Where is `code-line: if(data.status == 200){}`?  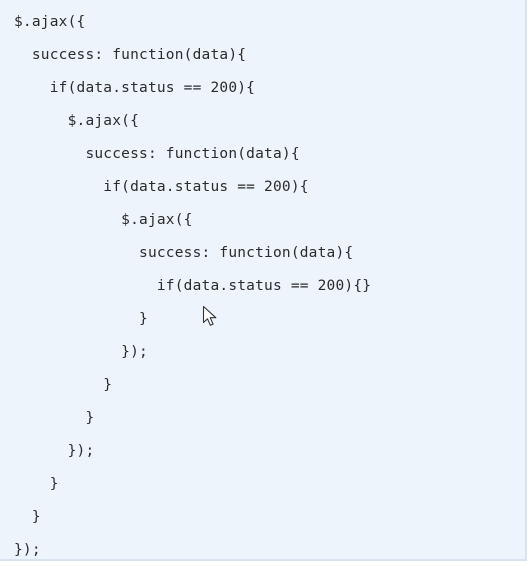
code-line: if(data.status == 200){} is located at coordinates (193, 286).